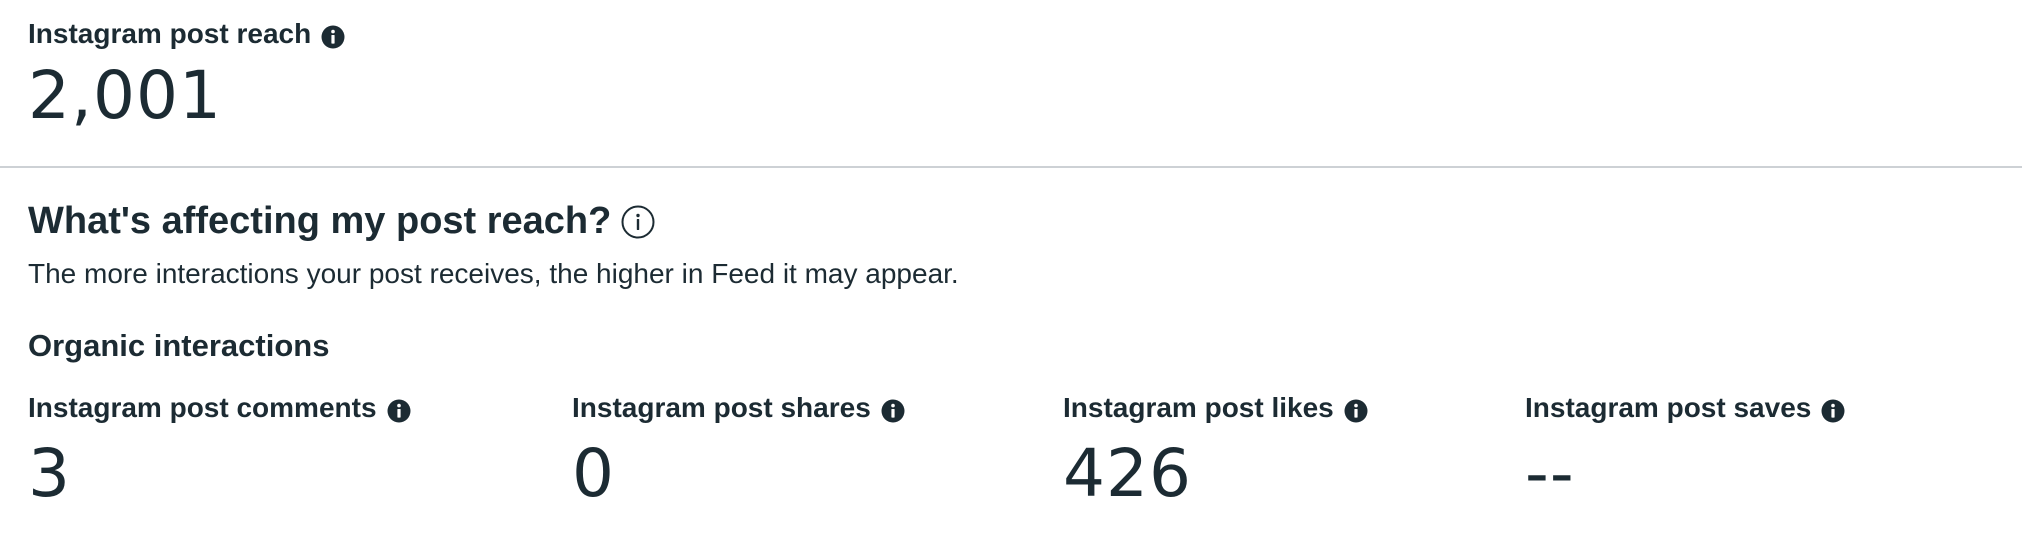 Image resolution: width=2022 pixels, height=534 pixels. I want to click on metric-saves: Instagram post saves --, so click(1685, 451).